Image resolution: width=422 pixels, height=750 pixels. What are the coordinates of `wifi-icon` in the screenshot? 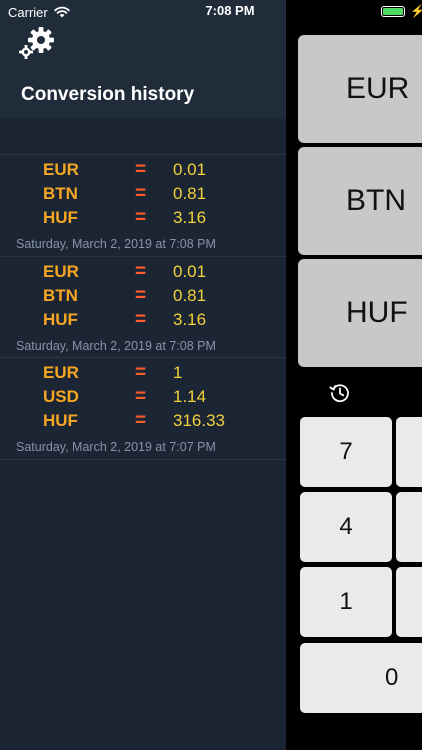 It's located at (62, 12).